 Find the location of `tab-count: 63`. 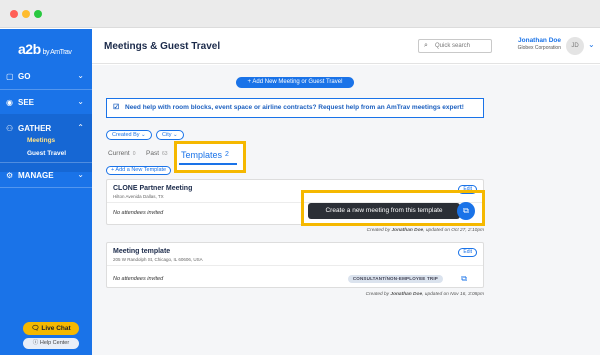

tab-count: 63 is located at coordinates (165, 154).